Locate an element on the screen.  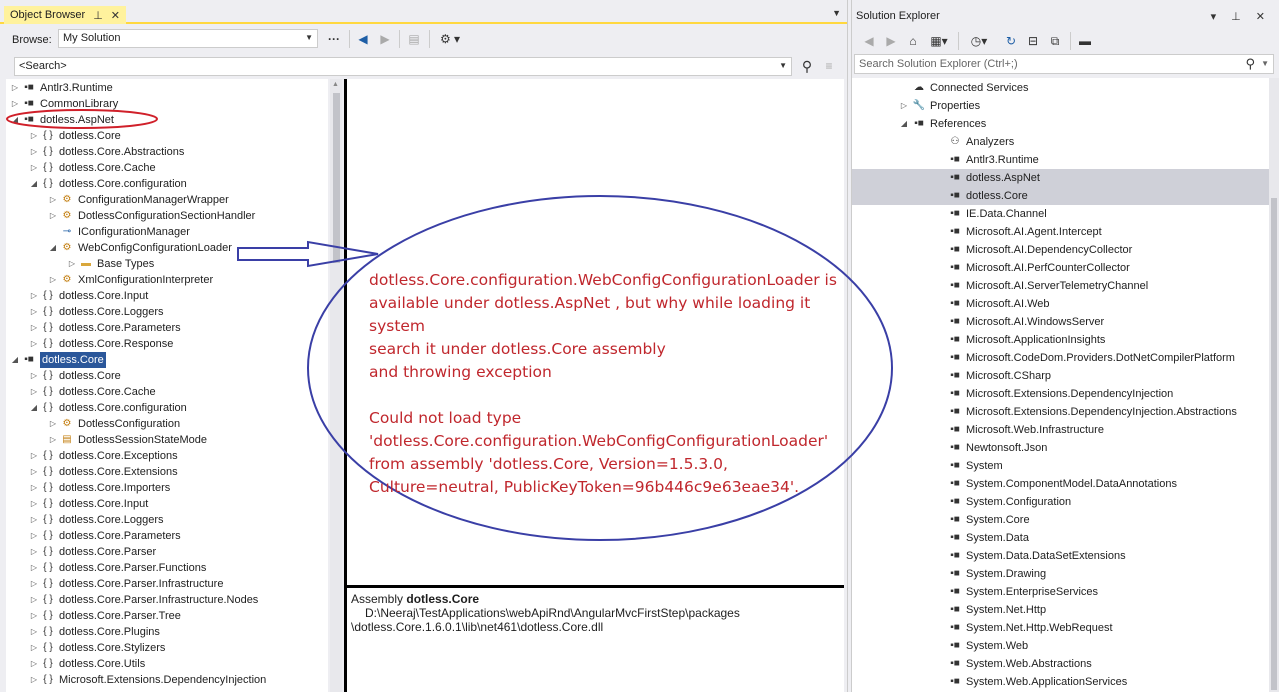
object-browser-search-input: <Search> ▼ is located at coordinates (403, 66).